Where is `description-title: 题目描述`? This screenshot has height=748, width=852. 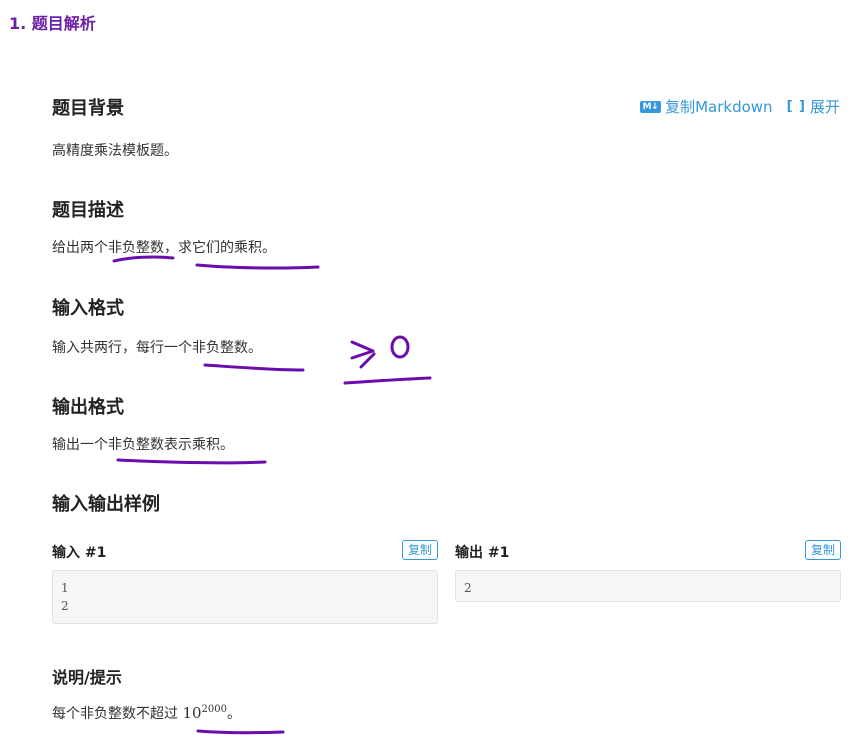
description-title: 题目描述 is located at coordinates (88, 210).